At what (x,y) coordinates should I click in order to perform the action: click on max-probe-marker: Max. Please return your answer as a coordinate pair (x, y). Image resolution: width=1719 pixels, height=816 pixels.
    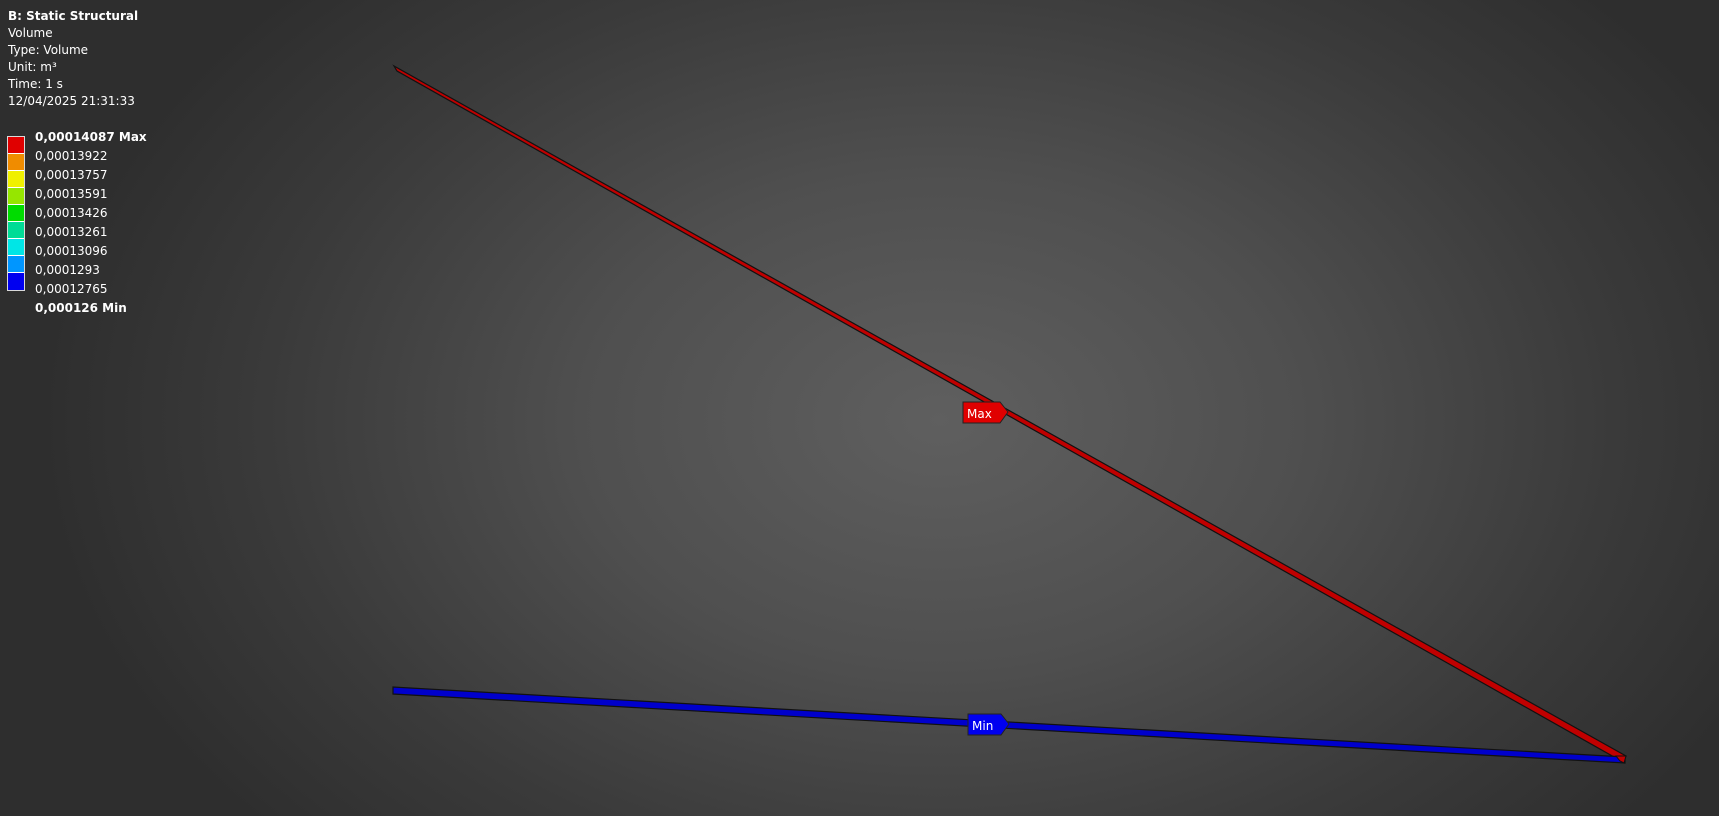
    Looking at the image, I should click on (985, 412).